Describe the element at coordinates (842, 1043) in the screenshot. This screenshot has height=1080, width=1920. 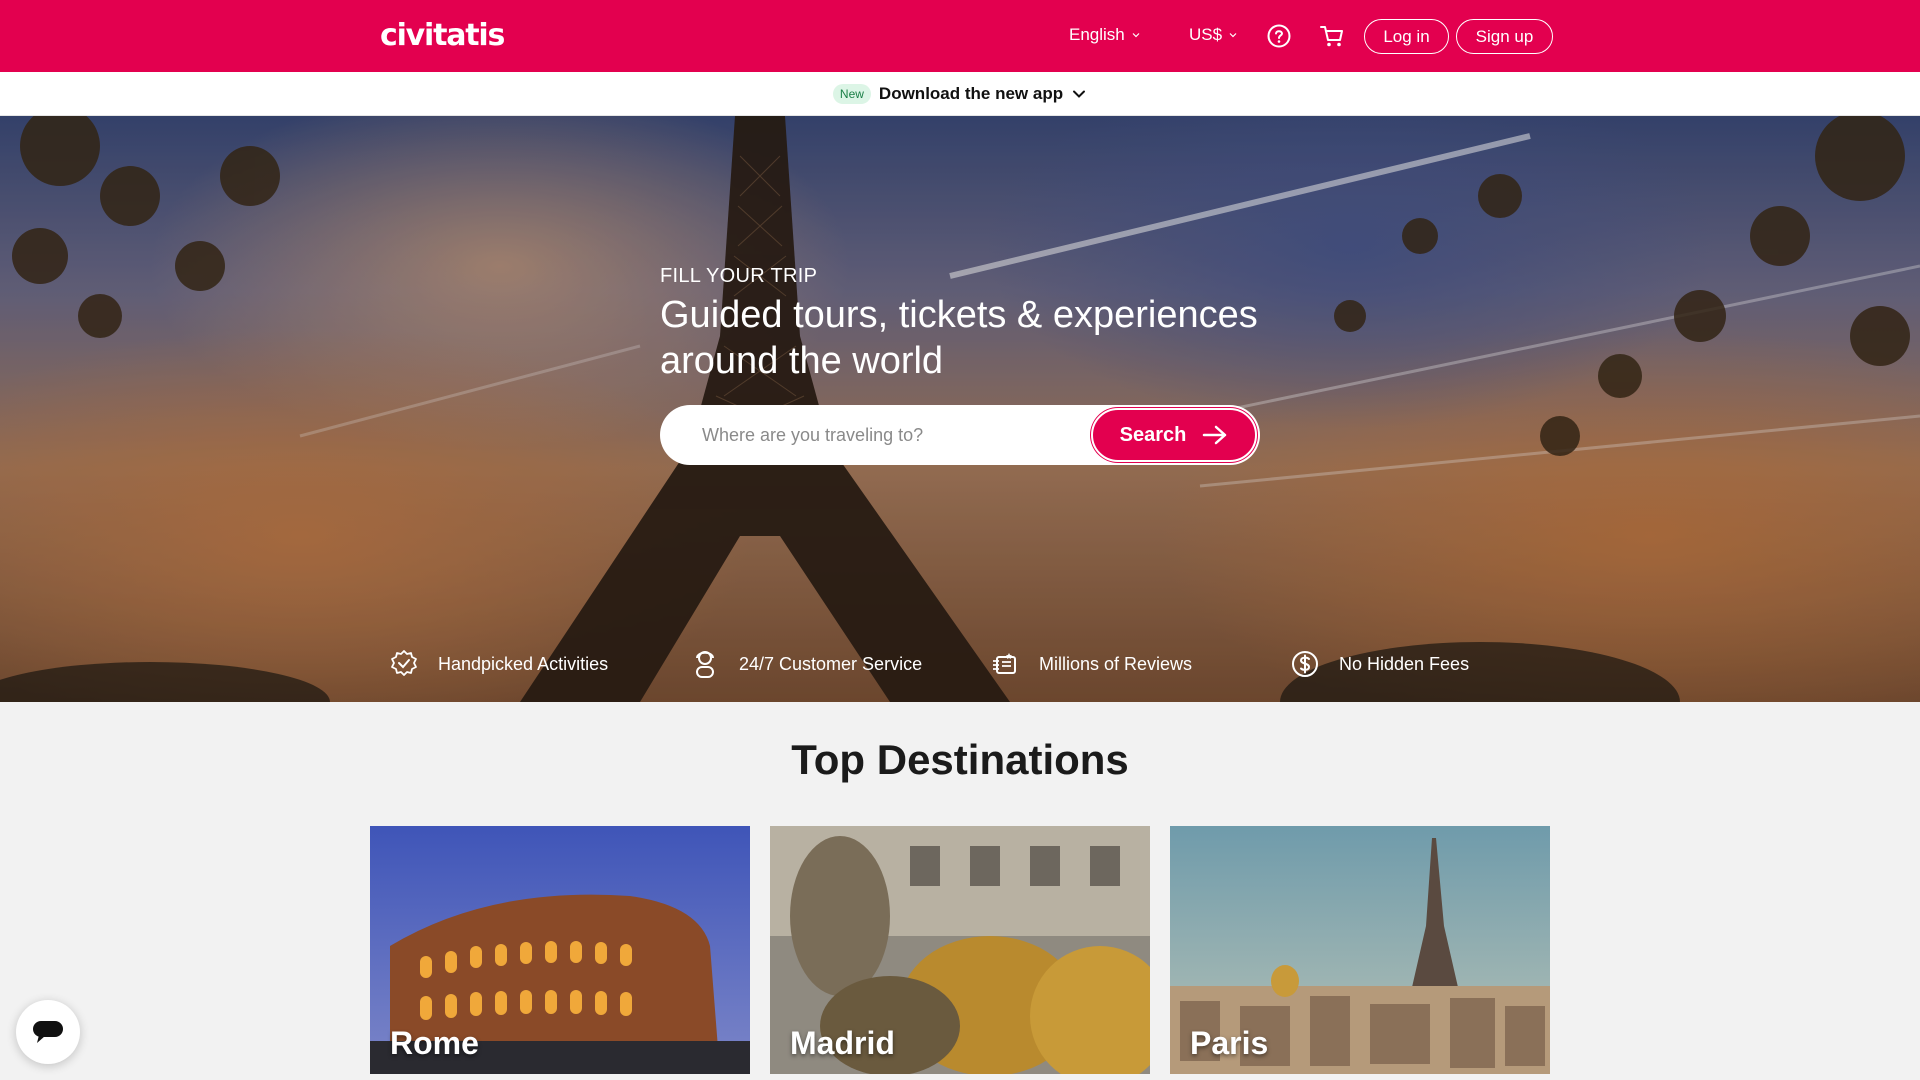
I see `destination-city-name: Madrid` at that location.